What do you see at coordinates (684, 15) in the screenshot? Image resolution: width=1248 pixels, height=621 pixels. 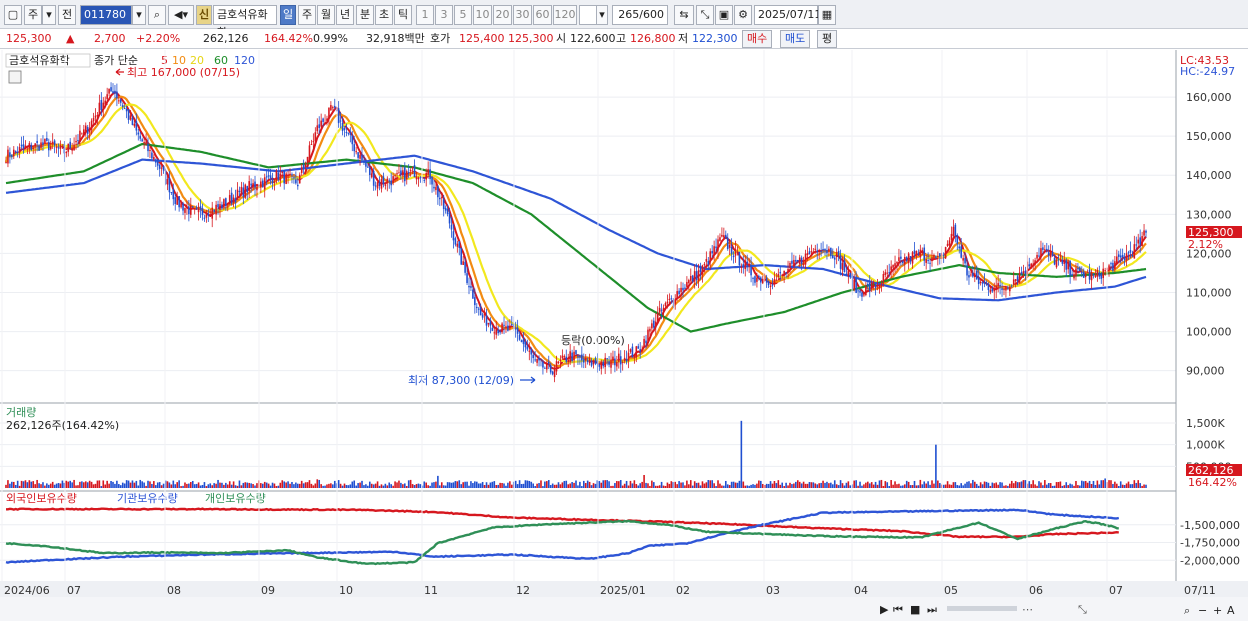 I see `chart-tools-icon: ⇆` at bounding box center [684, 15].